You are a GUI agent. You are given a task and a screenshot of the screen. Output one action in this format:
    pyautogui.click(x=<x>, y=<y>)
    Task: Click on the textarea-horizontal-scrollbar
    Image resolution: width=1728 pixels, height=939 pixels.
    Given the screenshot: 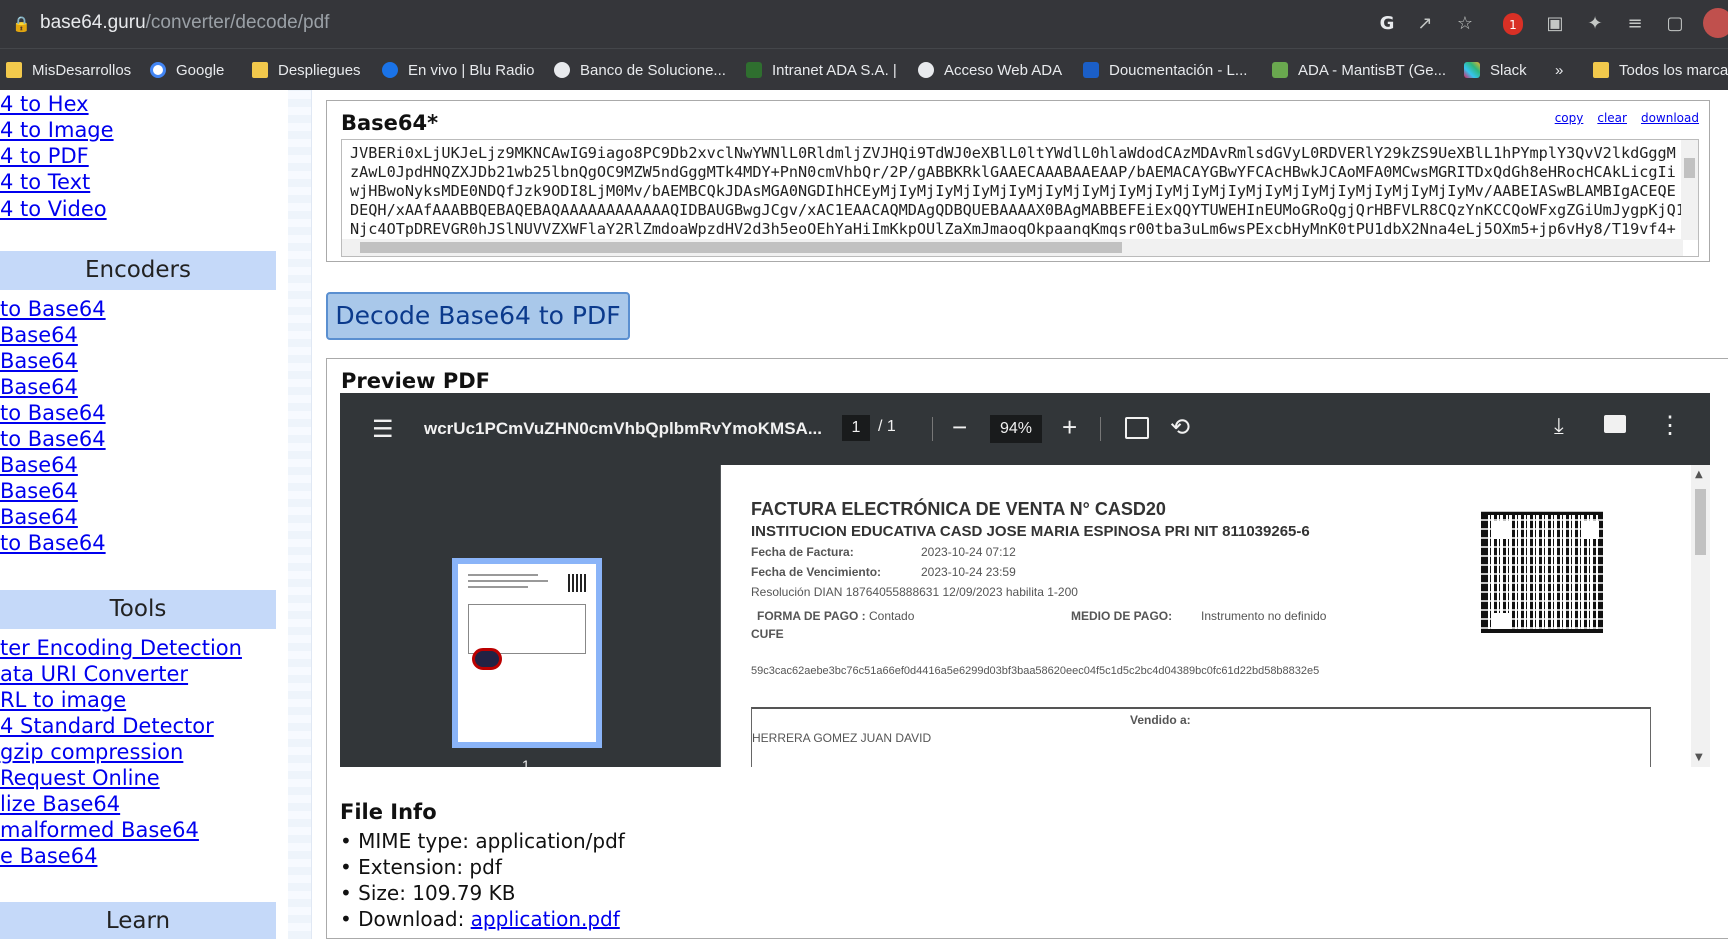 What is the action you would take?
    pyautogui.click(x=1012, y=247)
    